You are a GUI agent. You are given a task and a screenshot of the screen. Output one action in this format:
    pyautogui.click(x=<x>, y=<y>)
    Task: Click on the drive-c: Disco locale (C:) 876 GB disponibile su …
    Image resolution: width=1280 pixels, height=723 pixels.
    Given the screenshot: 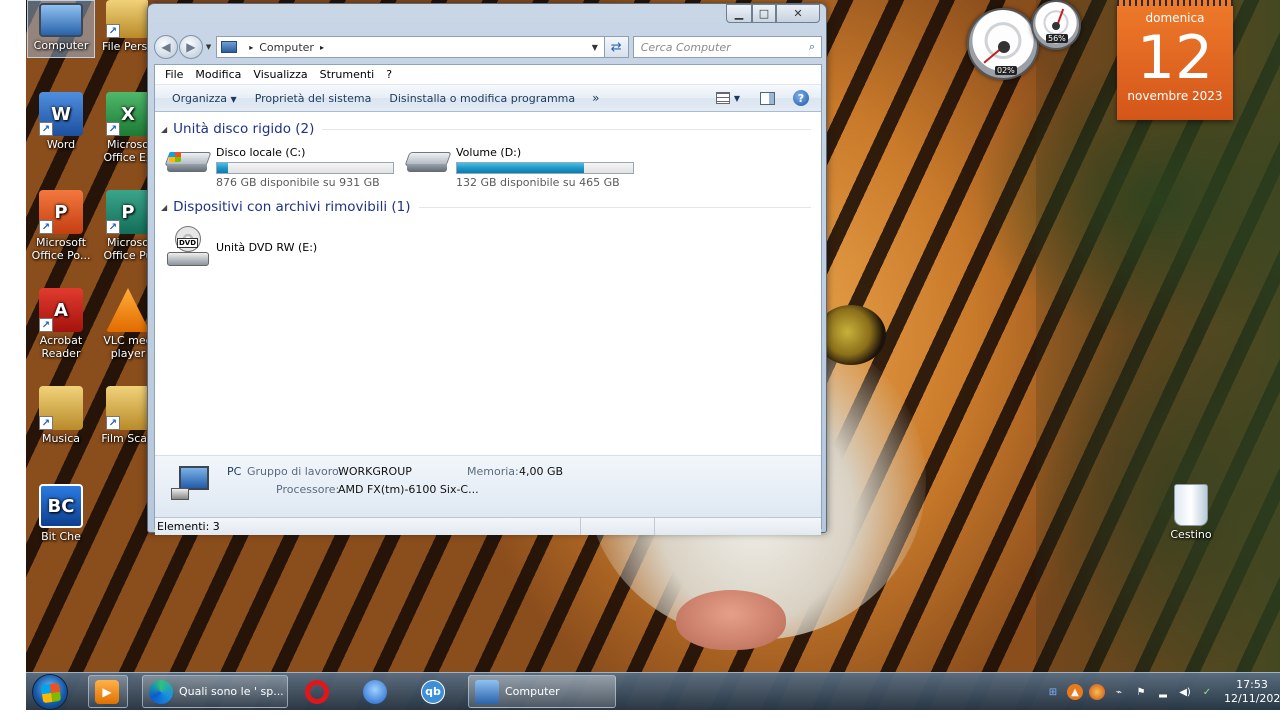 What is the action you would take?
    pyautogui.click(x=279, y=167)
    